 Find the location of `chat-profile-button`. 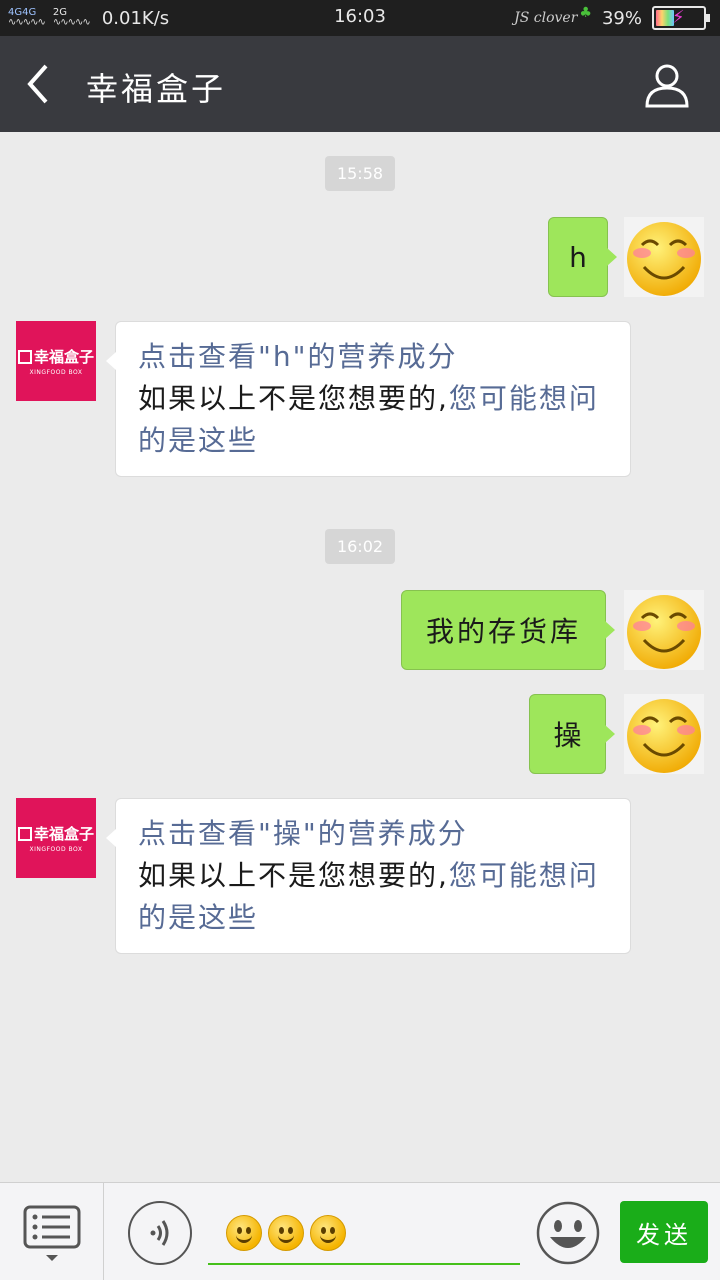

chat-profile-button is located at coordinates (667, 85).